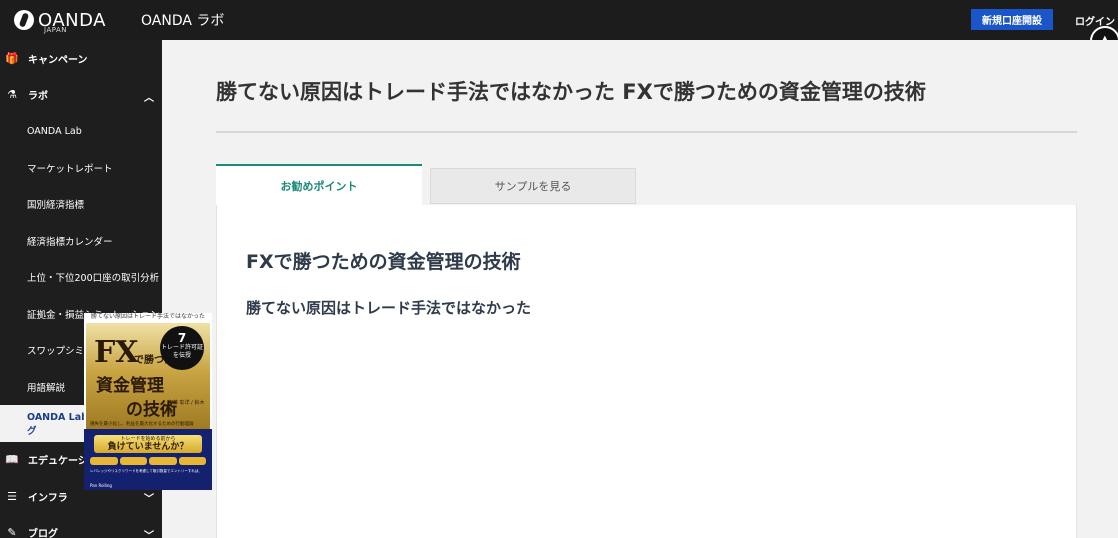  I want to click on book-pills, so click(148, 461).